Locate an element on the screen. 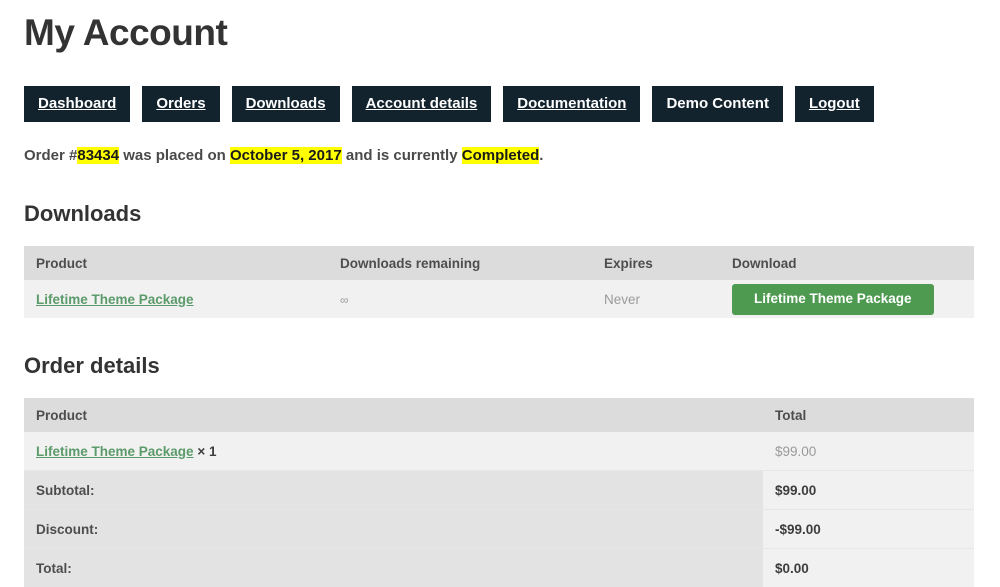 The image size is (1000, 587). nav-item-documentation: Documentation is located at coordinates (571, 104).